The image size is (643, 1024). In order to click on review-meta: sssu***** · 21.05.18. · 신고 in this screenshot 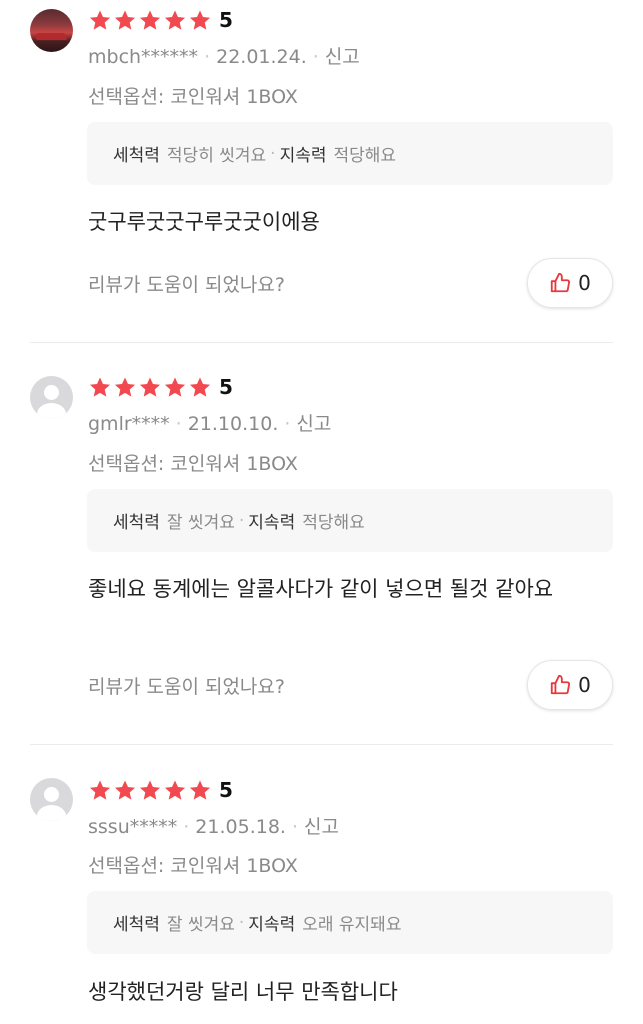, I will do `click(213, 825)`.